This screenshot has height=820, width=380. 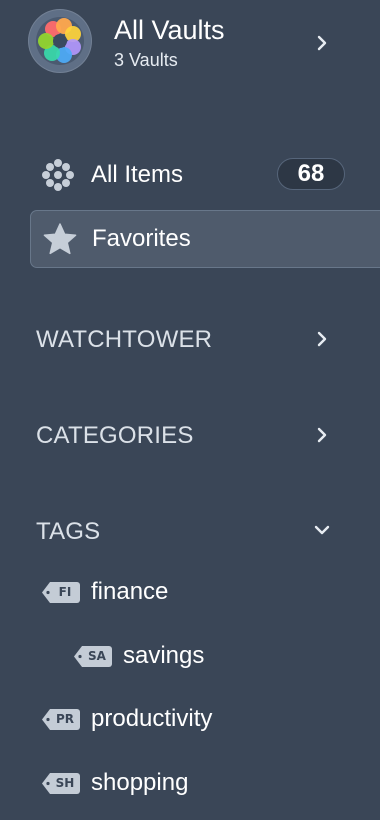 I want to click on tag-label: savings, so click(x=164, y=655).